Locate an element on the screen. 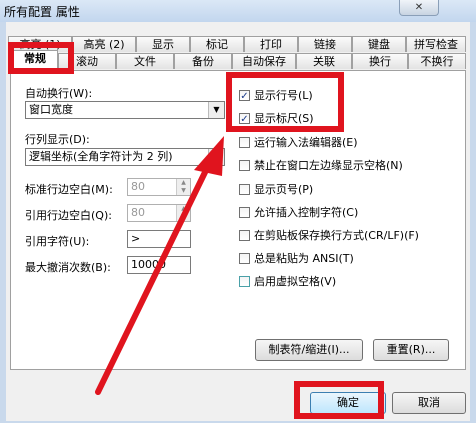  tab-autosave: 自动保存 is located at coordinates (264, 61).